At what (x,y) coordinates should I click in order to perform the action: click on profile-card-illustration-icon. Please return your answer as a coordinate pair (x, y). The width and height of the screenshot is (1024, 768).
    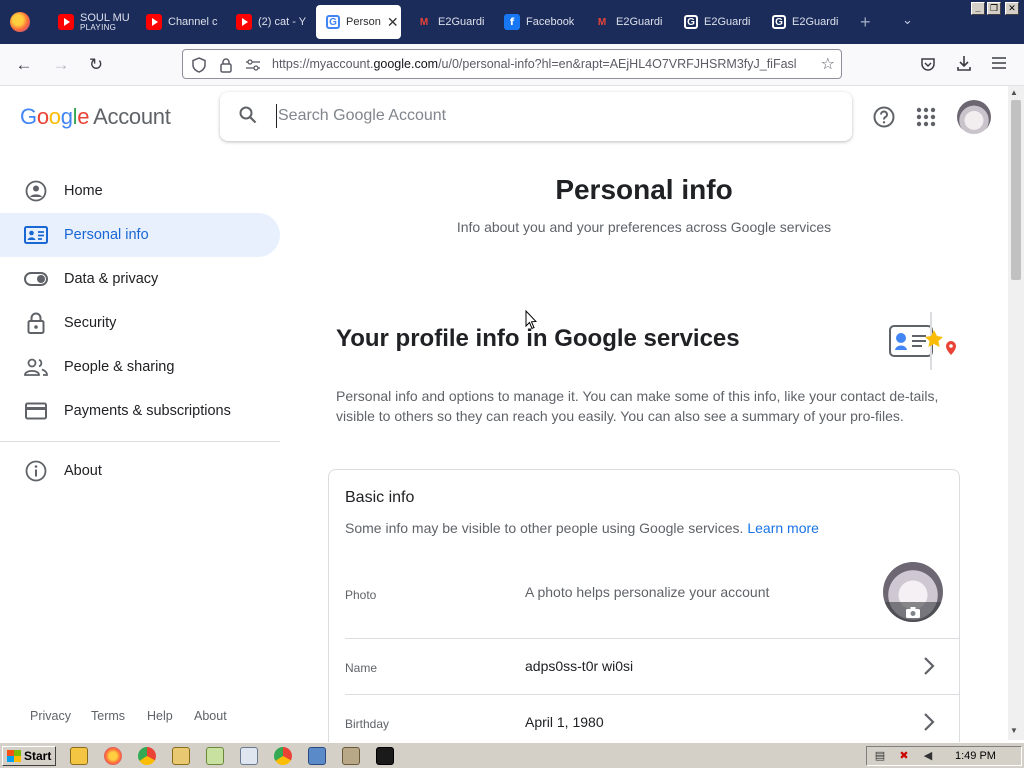
    Looking at the image, I should click on (922, 341).